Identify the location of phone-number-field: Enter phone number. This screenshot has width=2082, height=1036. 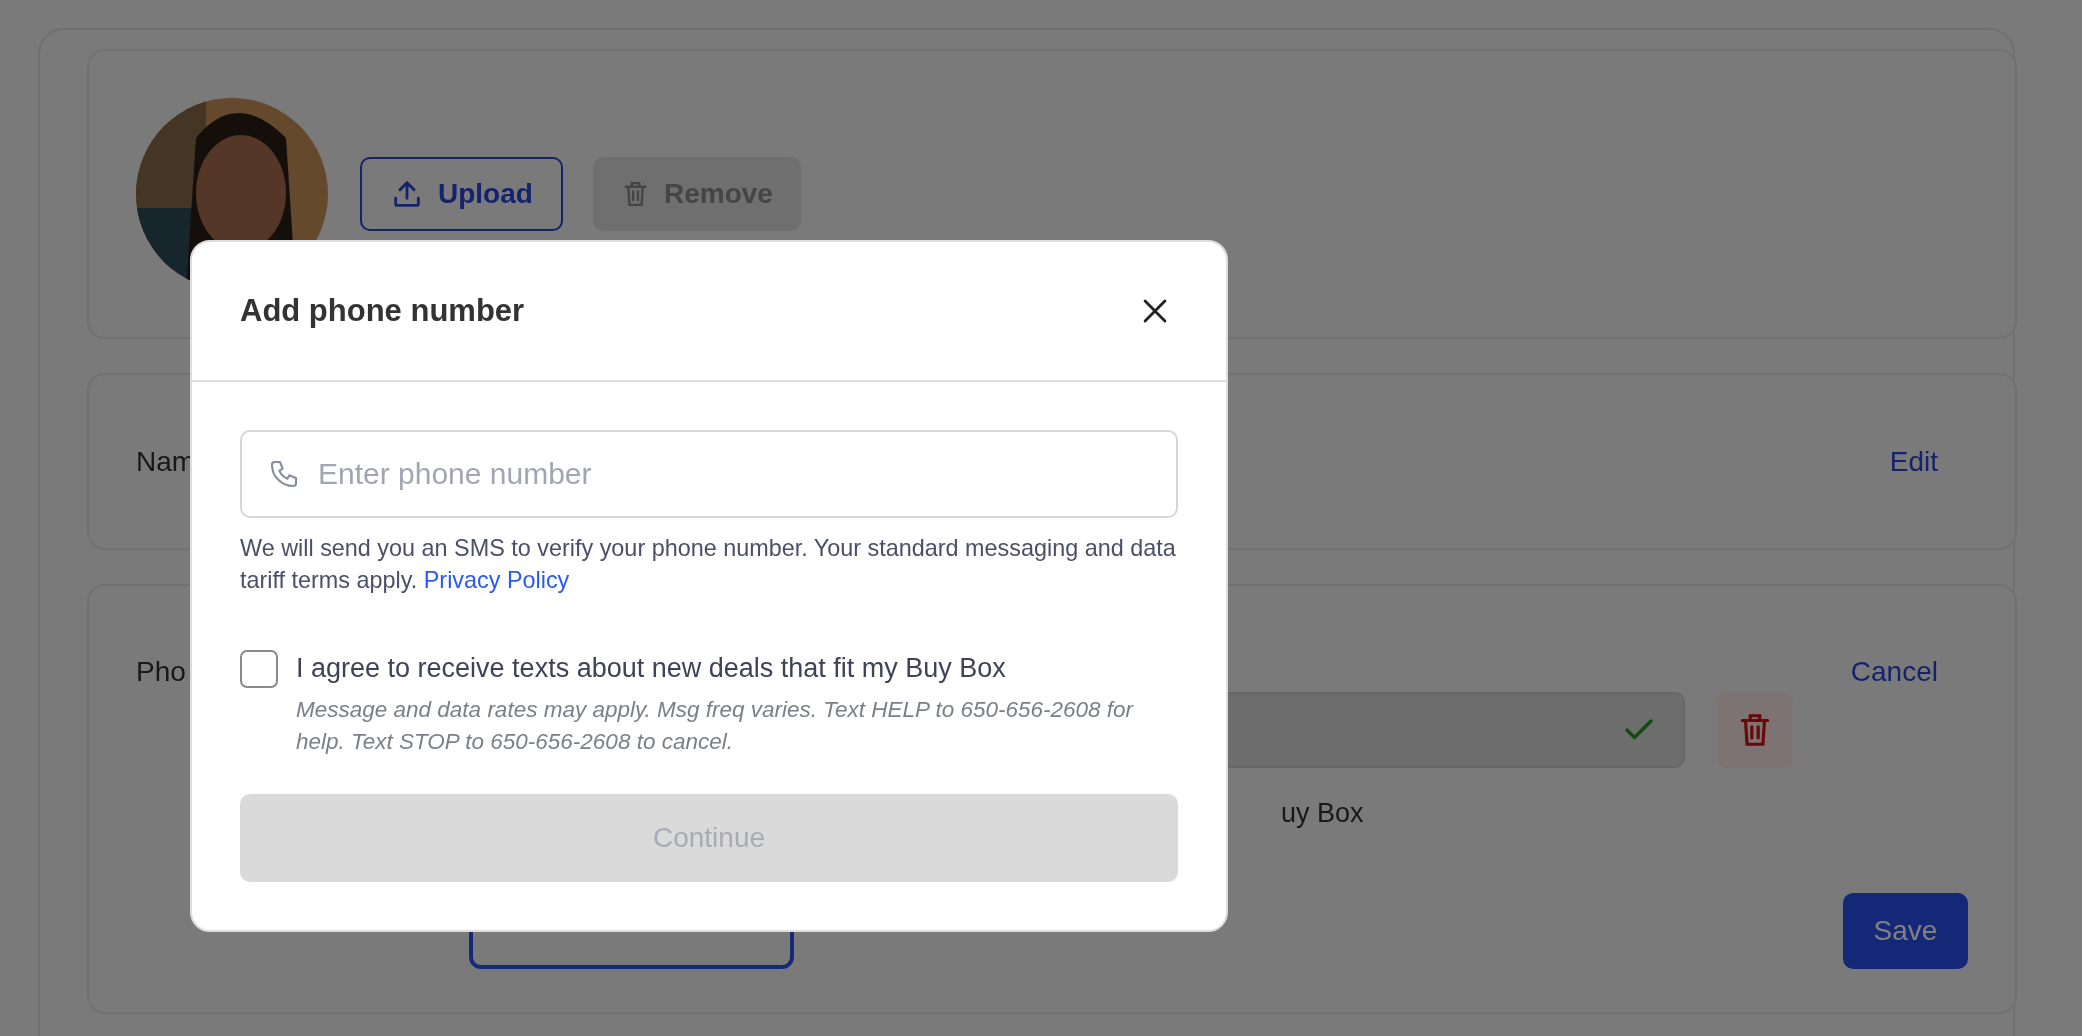
(709, 474).